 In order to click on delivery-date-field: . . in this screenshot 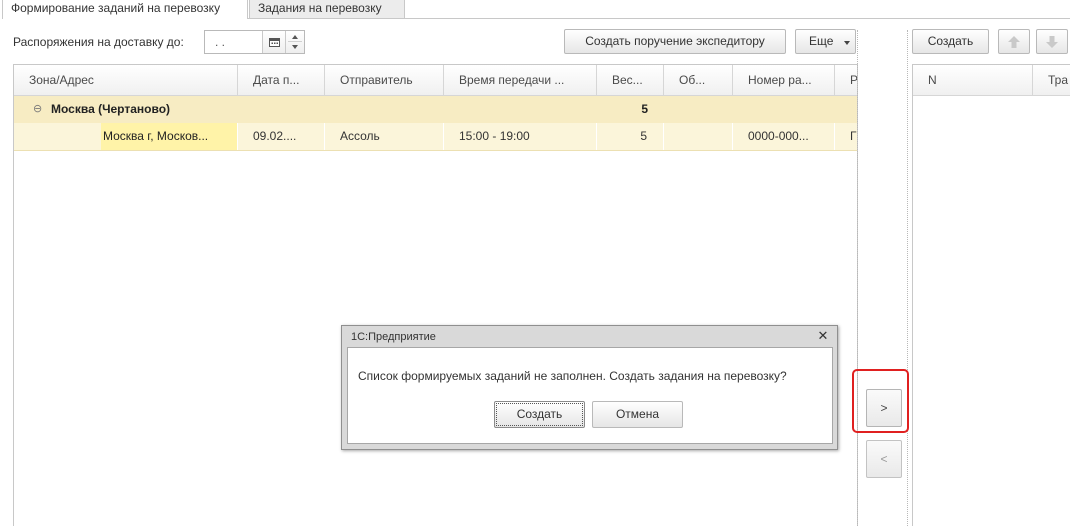, I will do `click(254, 42)`.